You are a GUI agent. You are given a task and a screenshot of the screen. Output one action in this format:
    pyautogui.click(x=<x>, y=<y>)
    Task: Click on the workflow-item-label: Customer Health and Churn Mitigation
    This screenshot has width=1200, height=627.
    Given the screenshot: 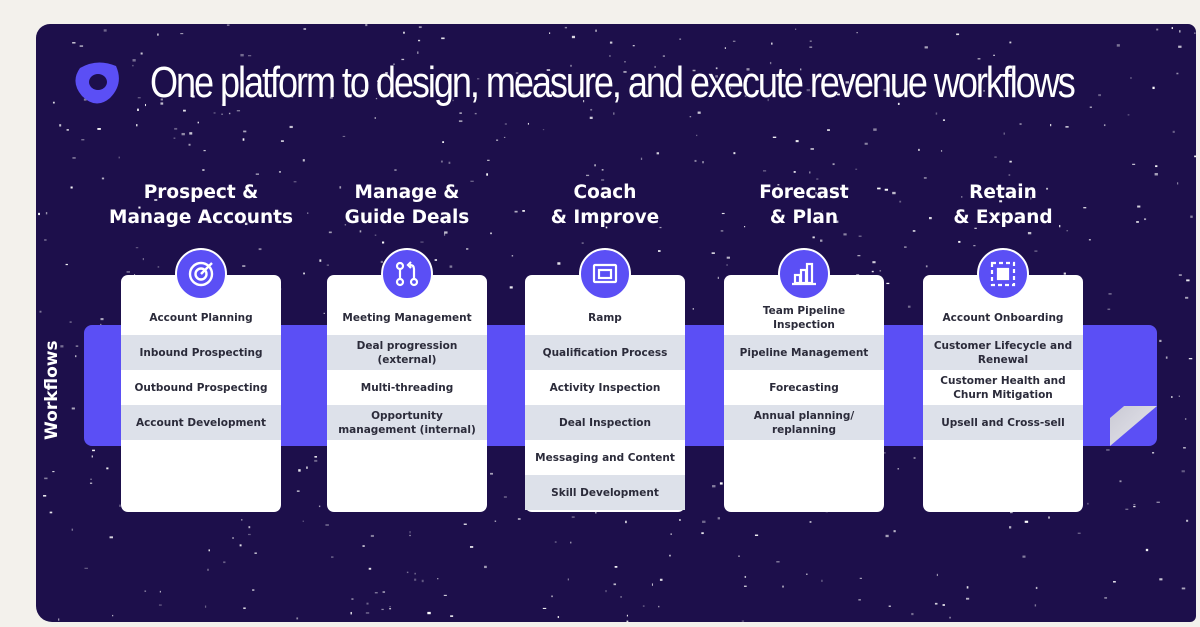 What is the action you would take?
    pyautogui.click(x=1003, y=387)
    